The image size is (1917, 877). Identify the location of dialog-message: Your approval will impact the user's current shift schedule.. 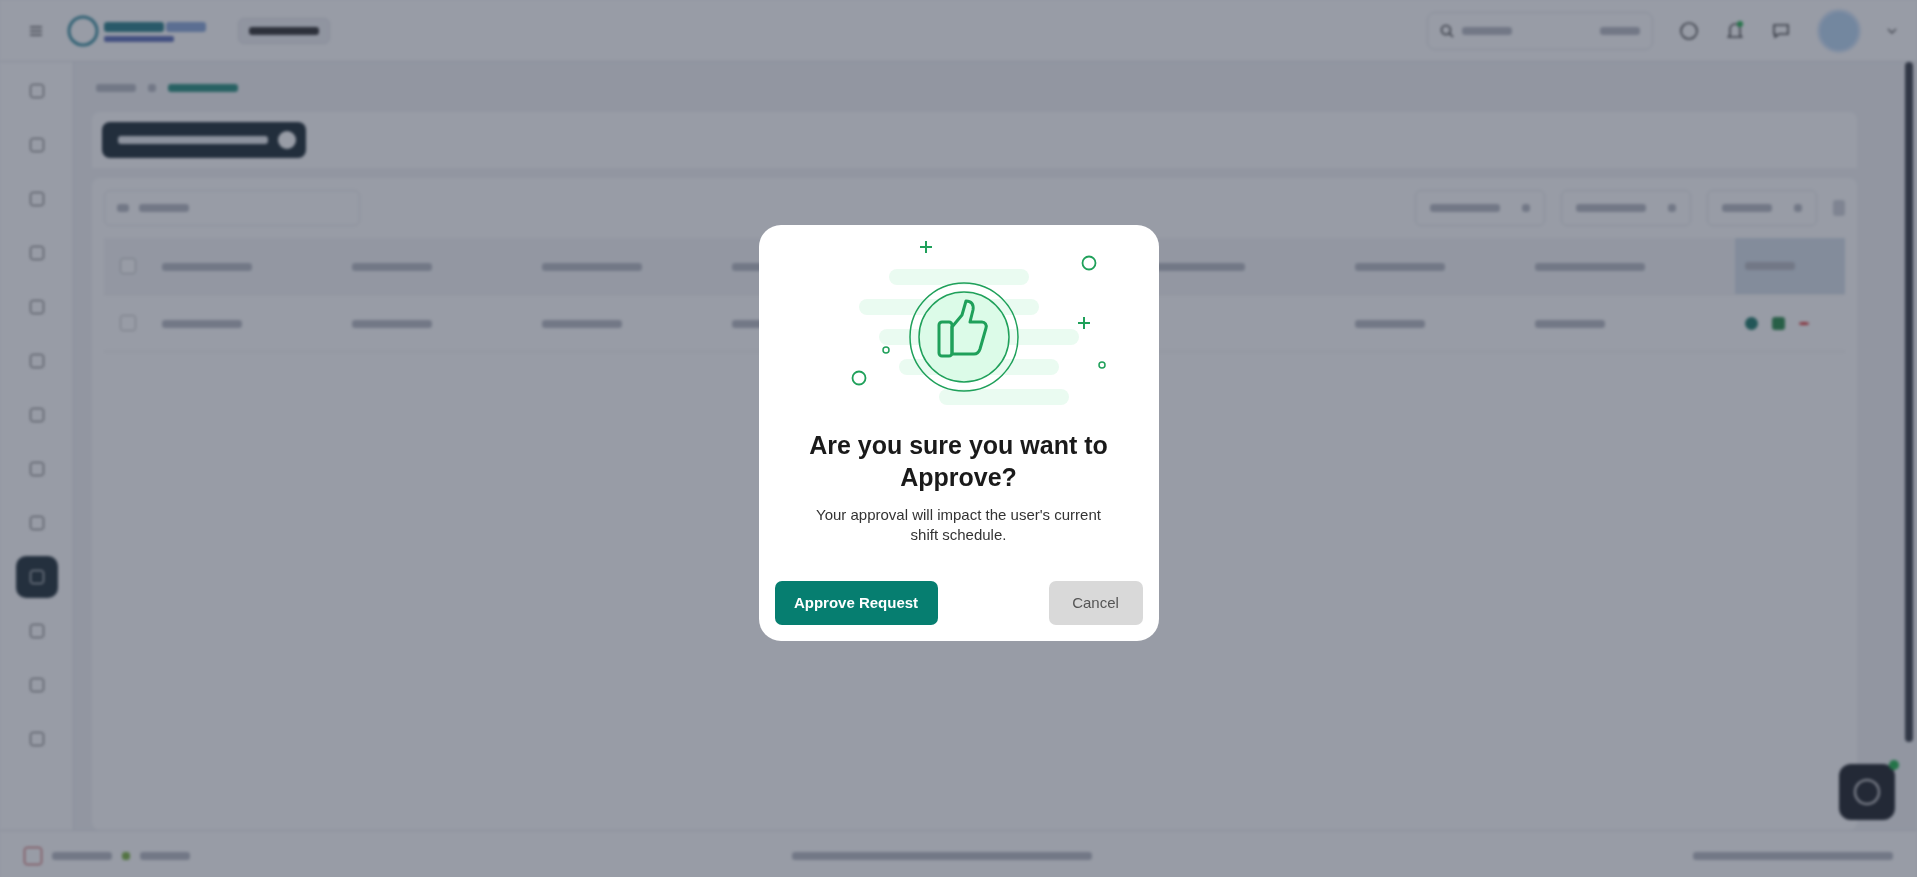
(958, 524).